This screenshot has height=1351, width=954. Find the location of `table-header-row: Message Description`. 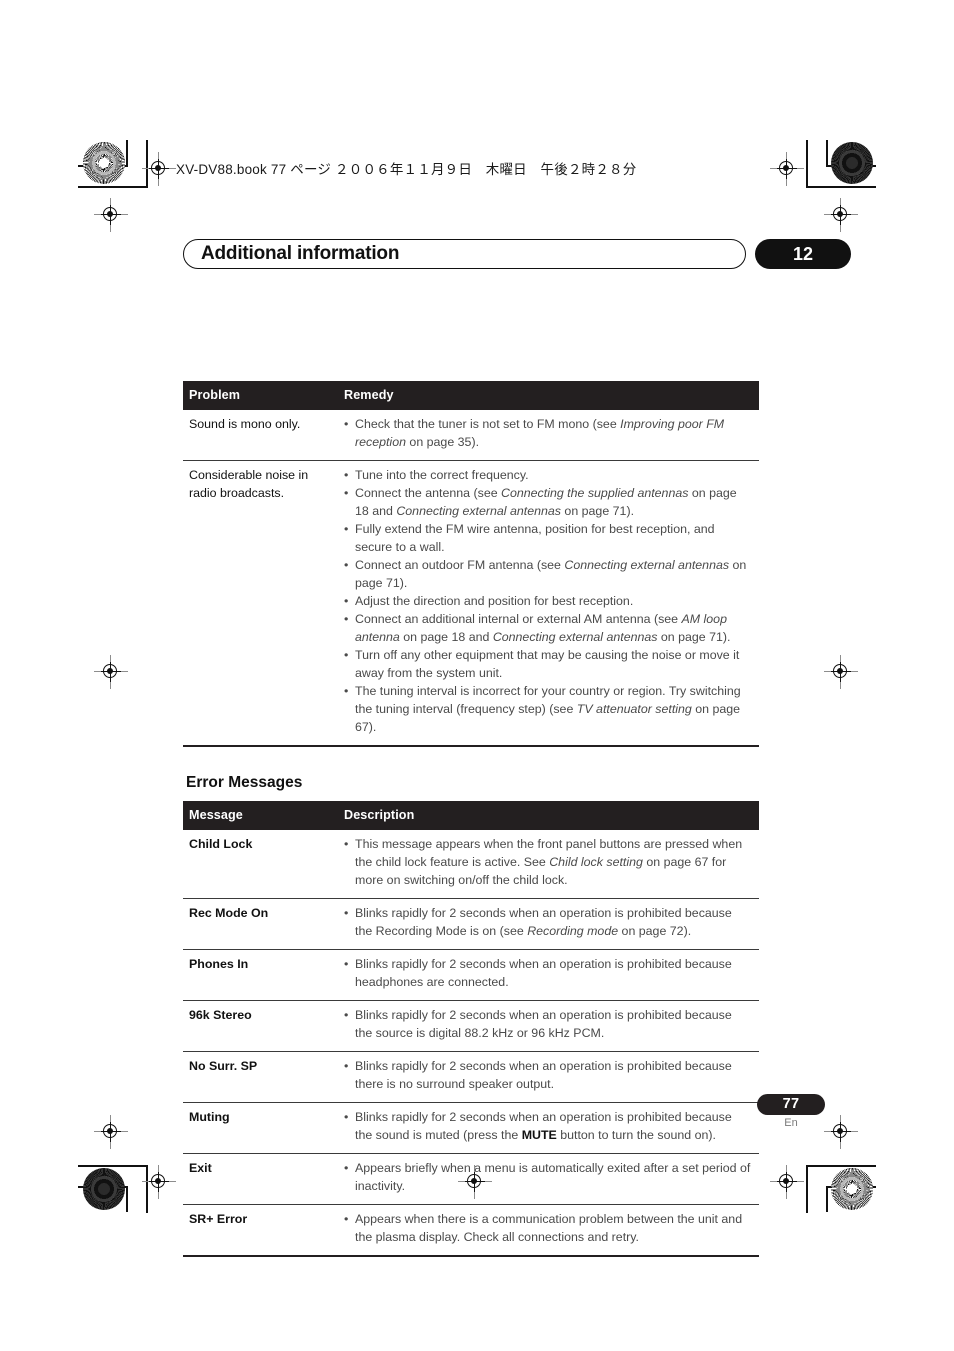

table-header-row: Message Description is located at coordinates (471, 815).